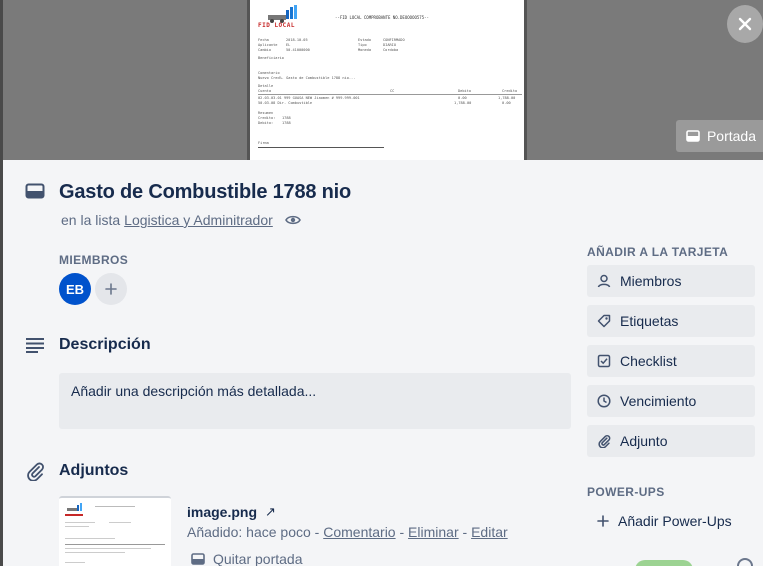 This screenshot has height=566, width=763. I want to click on doc-beneficiario: Beneficiario, so click(271, 58).